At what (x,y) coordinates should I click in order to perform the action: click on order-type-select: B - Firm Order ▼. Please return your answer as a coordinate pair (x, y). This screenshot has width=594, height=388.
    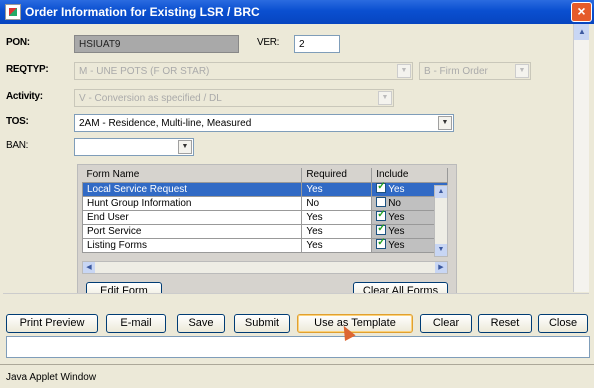
    Looking at the image, I should click on (475, 71).